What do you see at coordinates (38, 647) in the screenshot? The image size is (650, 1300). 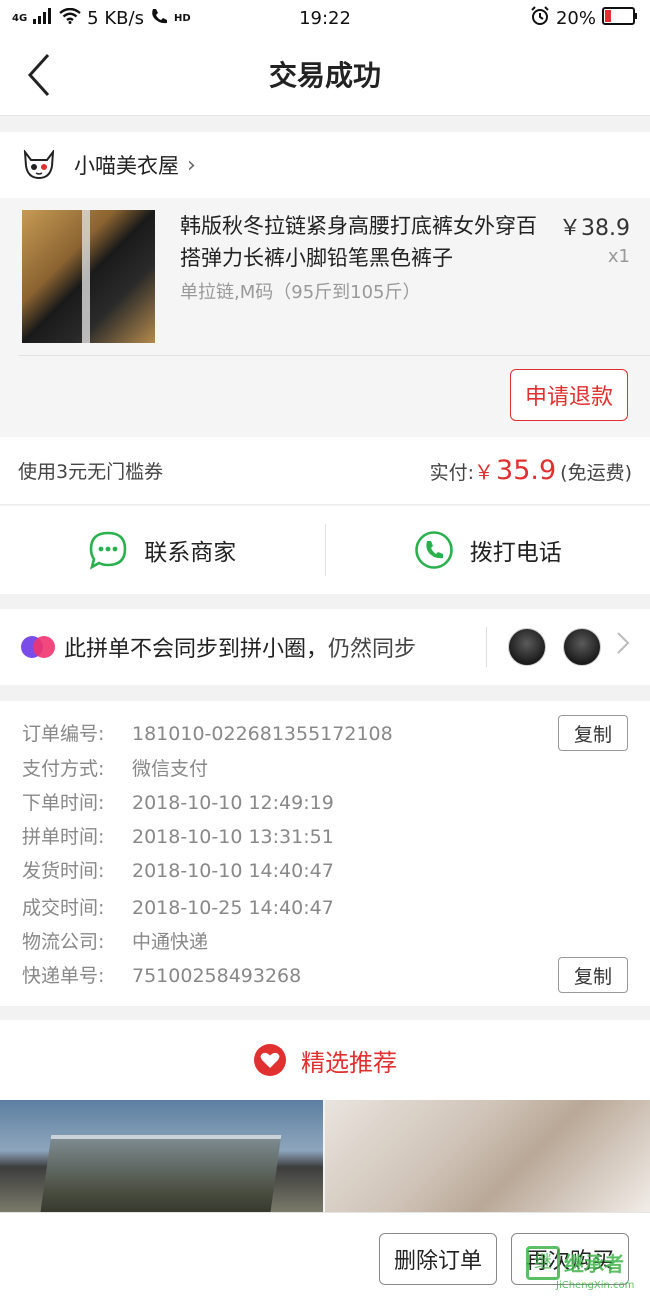 I see `pinxiaoquan-logo-icon` at bounding box center [38, 647].